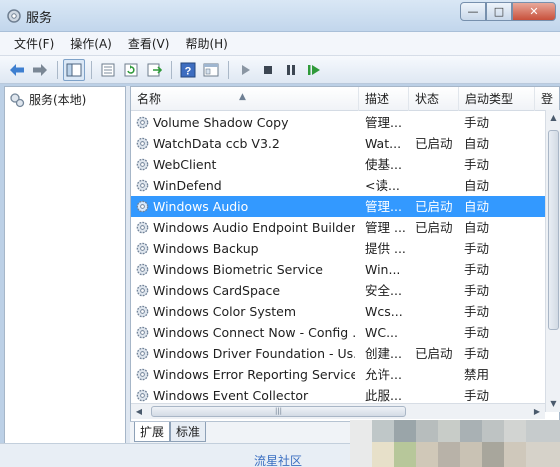 The width and height of the screenshot is (560, 467). Describe the element at coordinates (152, 432) in the screenshot. I see `tab-extended: 扩展` at that location.